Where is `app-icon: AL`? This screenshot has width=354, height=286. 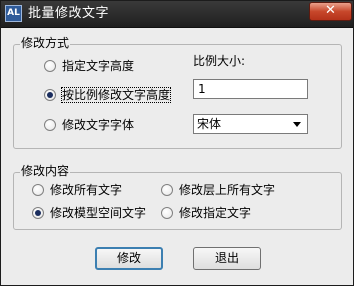 app-icon: AL is located at coordinates (13, 13).